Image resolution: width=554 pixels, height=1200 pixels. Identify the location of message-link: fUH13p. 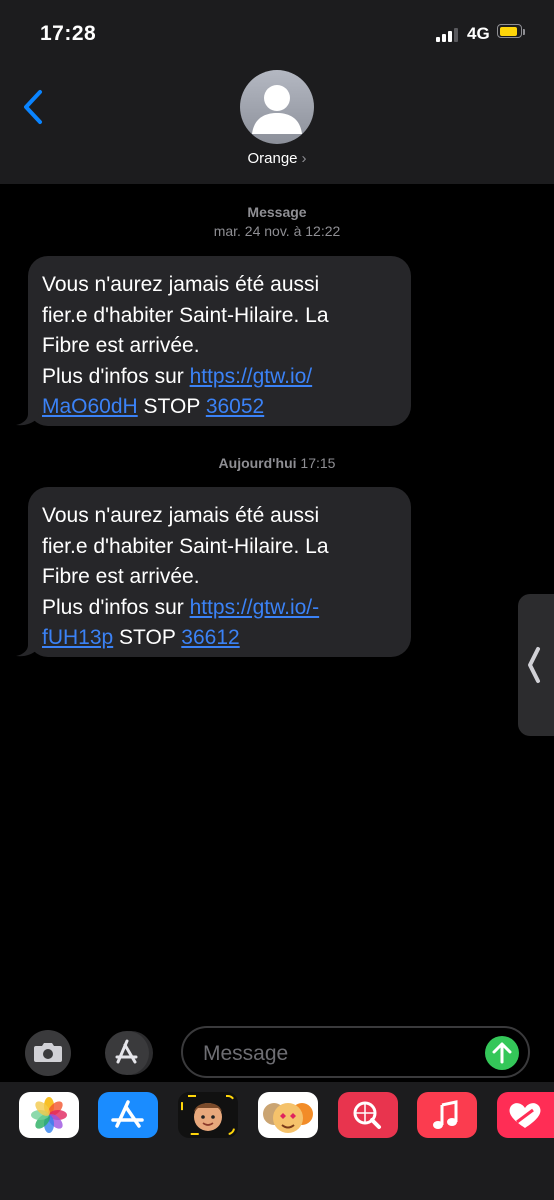
(77, 637).